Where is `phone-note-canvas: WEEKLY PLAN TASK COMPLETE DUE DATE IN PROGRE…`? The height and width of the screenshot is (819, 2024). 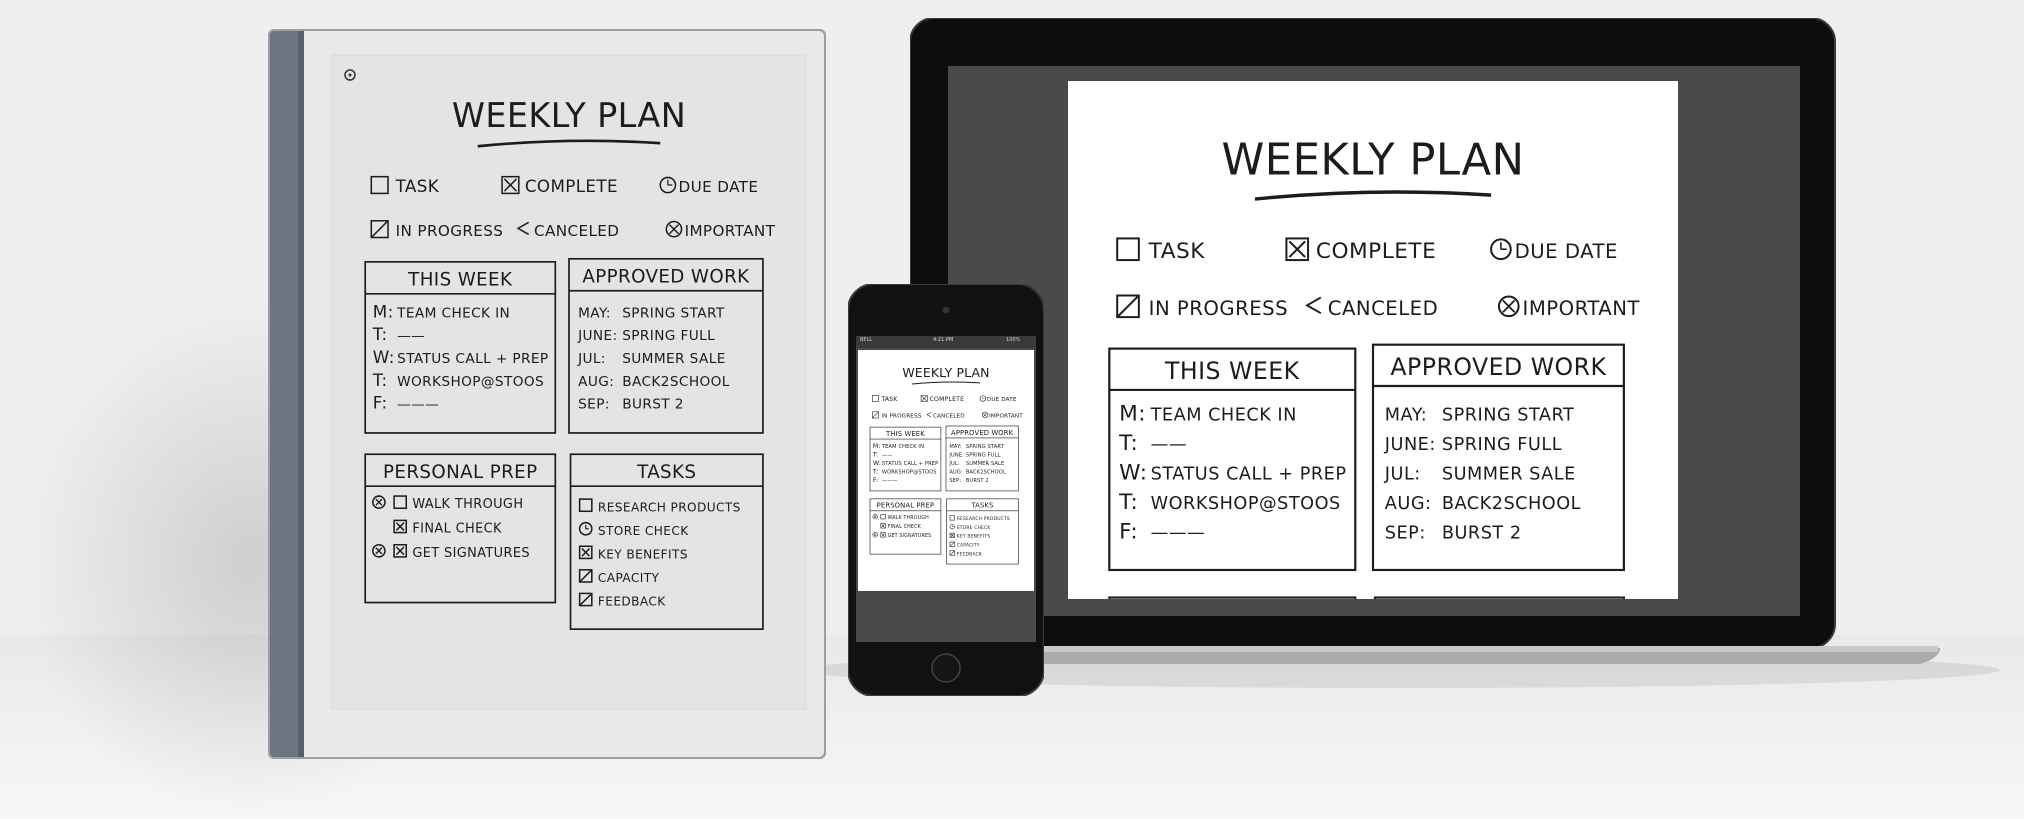 phone-note-canvas: WEEKLY PLAN TASK COMPLETE DUE DATE IN PROGRE… is located at coordinates (946, 465).